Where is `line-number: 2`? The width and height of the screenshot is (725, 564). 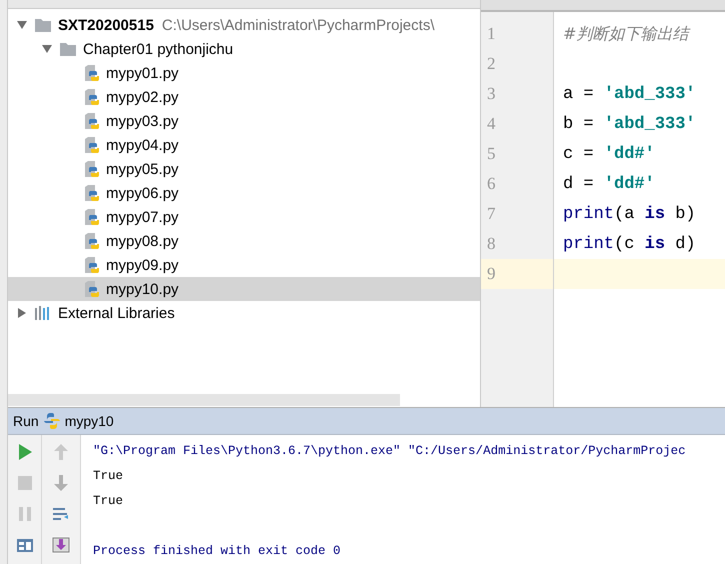 line-number: 2 is located at coordinates (491, 64).